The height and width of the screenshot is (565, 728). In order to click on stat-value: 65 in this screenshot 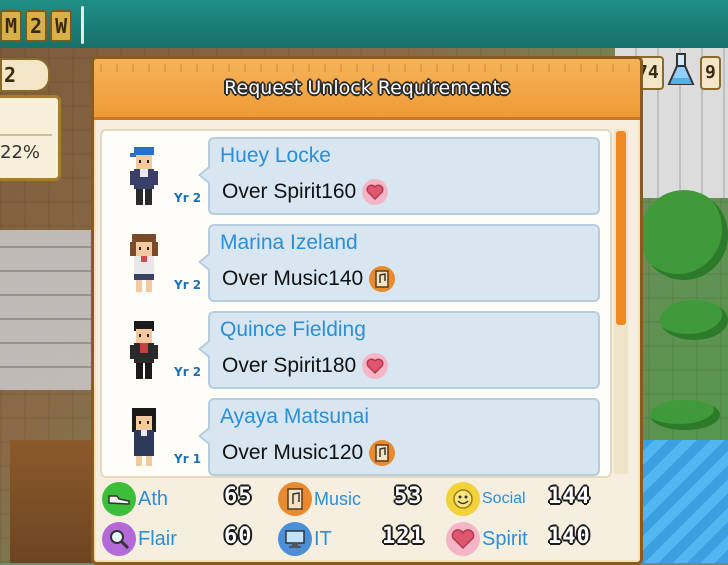, I will do `click(238, 496)`.